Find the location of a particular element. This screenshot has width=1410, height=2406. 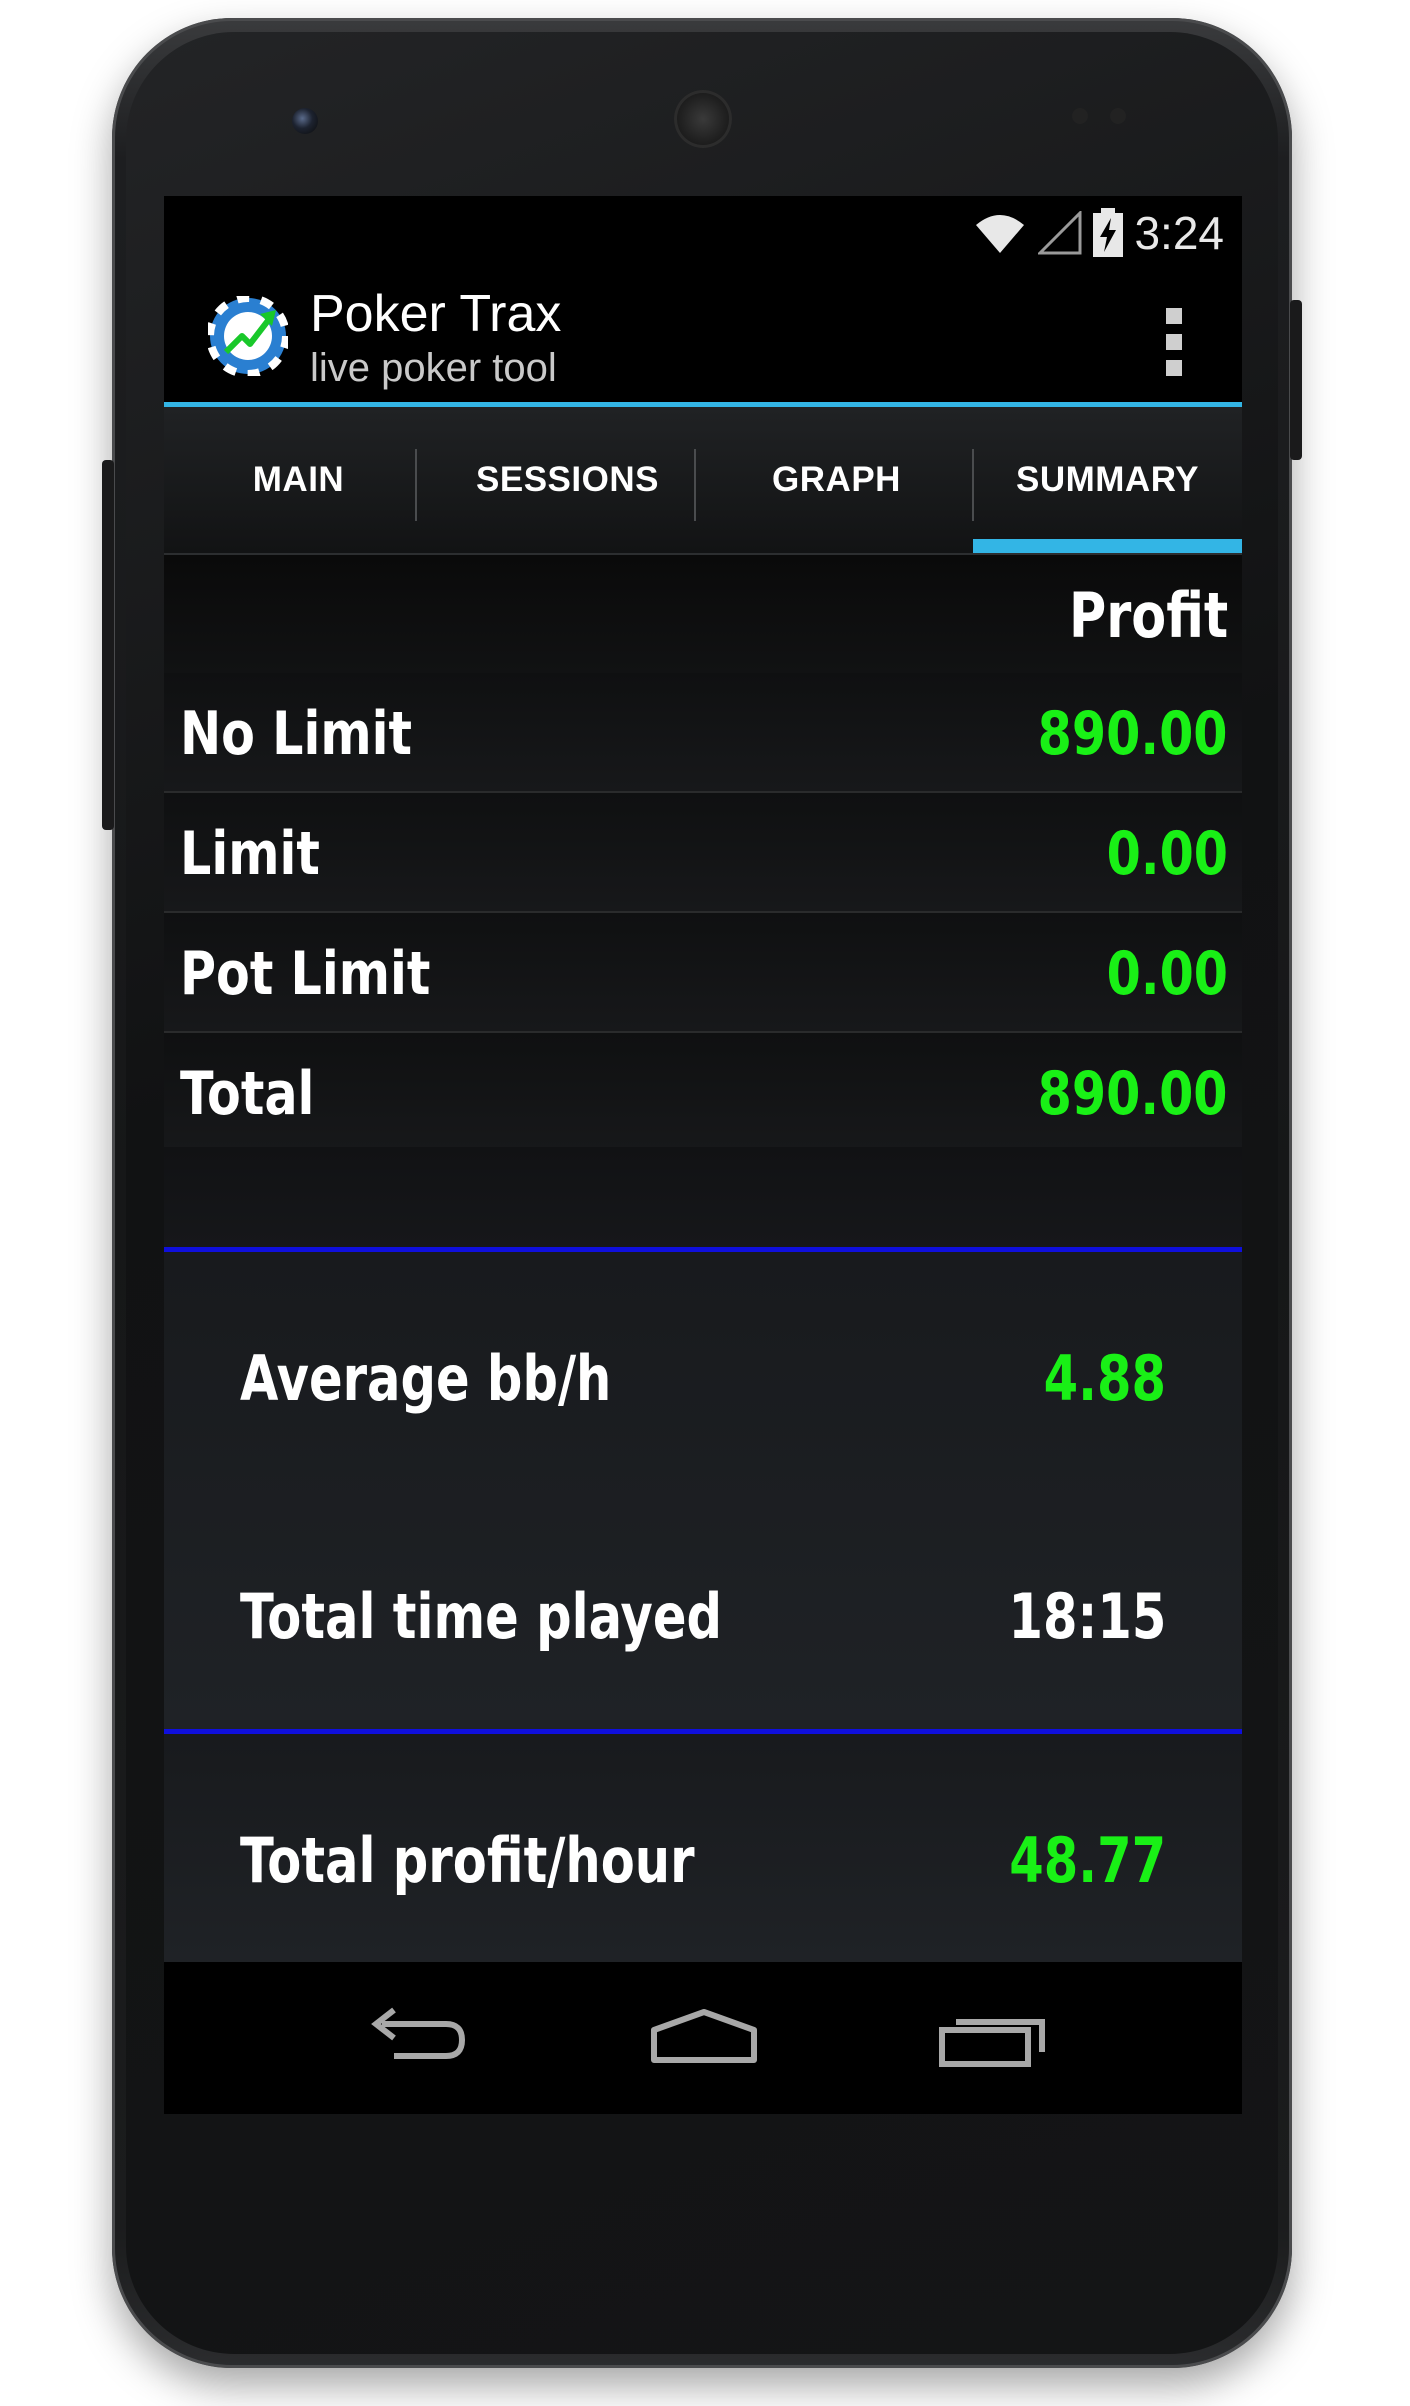

row-label: Pot Limit is located at coordinates (305, 974).